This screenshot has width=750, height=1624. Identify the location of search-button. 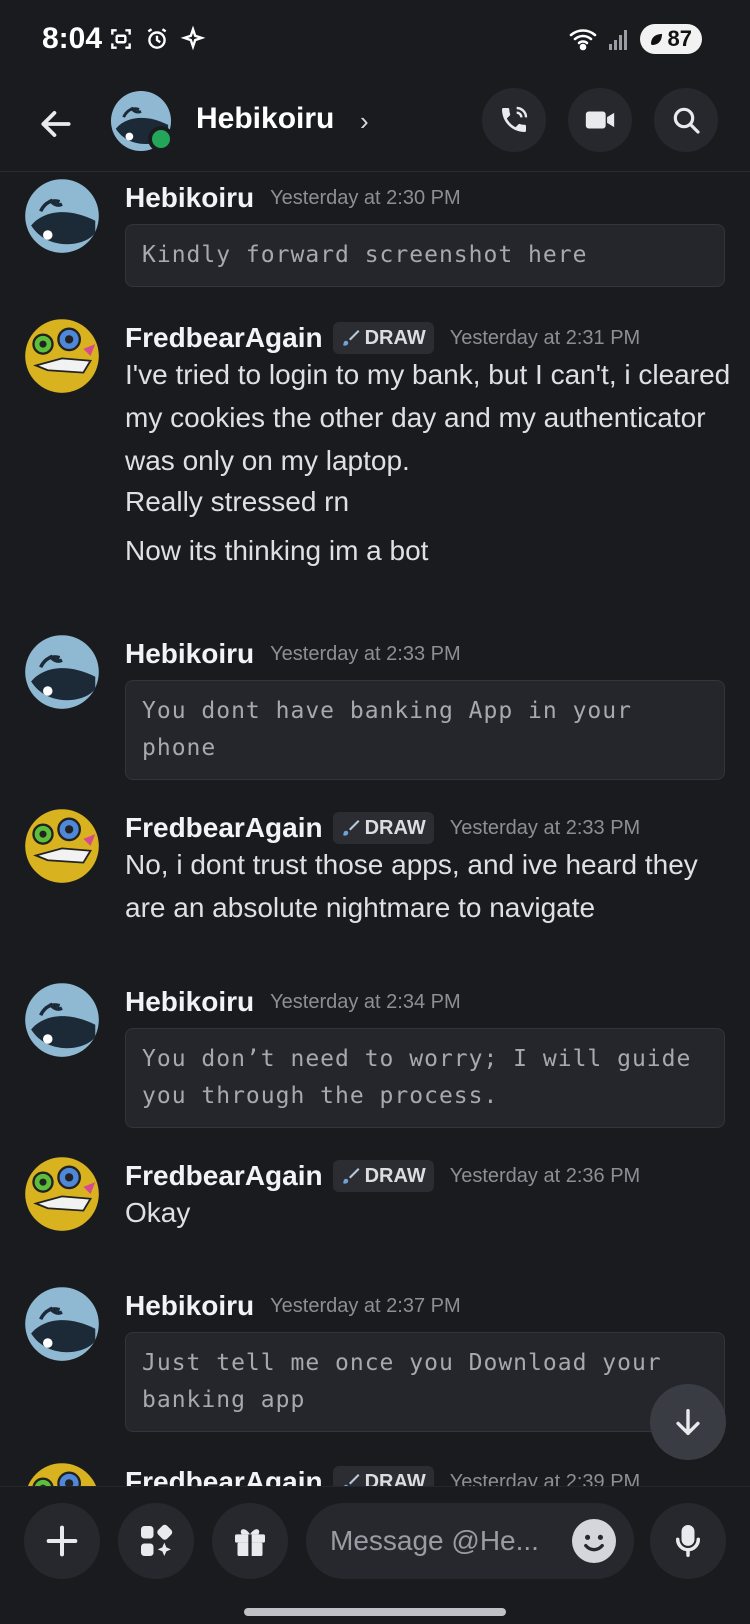
(686, 120).